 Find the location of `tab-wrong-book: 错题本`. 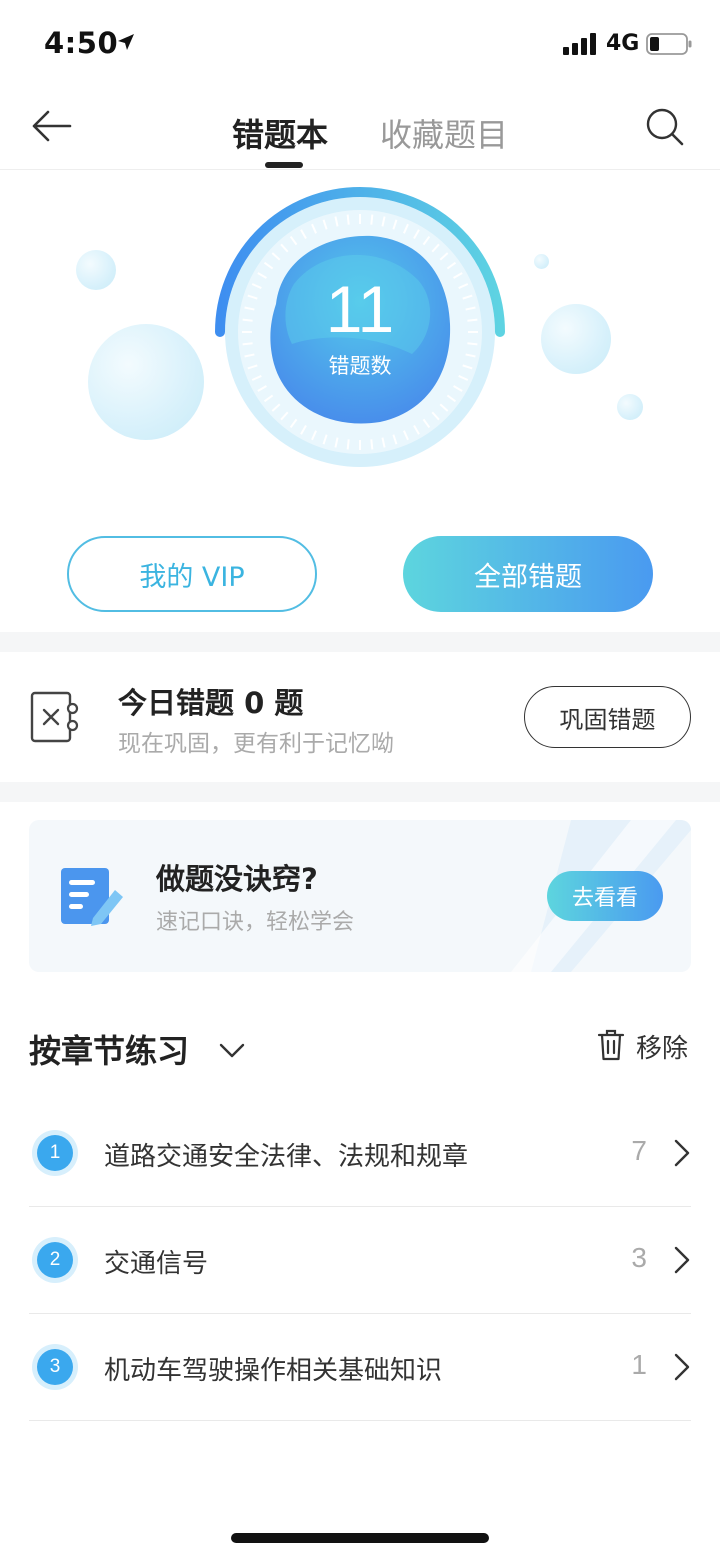

tab-wrong-book: 错题本 is located at coordinates (280, 133).